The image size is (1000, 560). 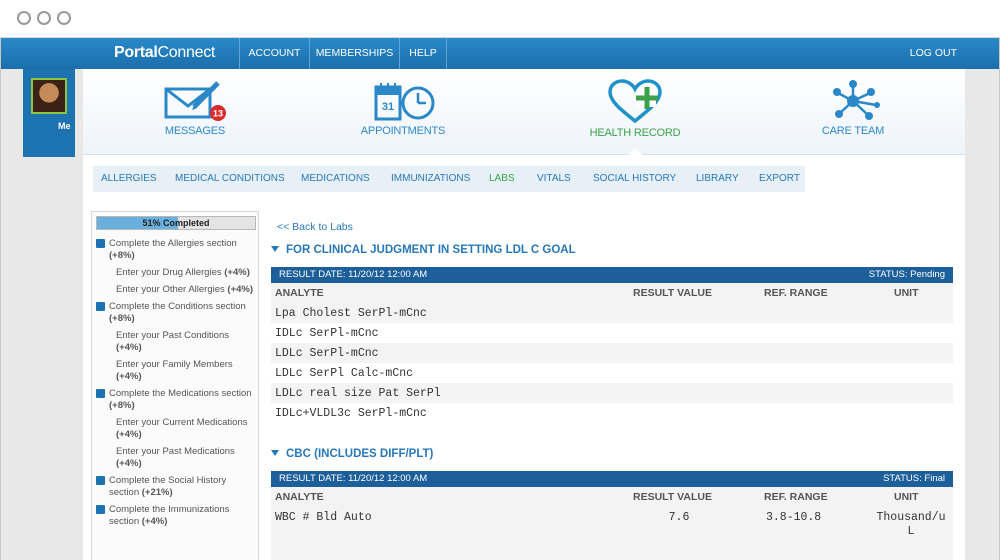 I want to click on progress-task: Complete the Allergies section (+8%), so click(x=175, y=250).